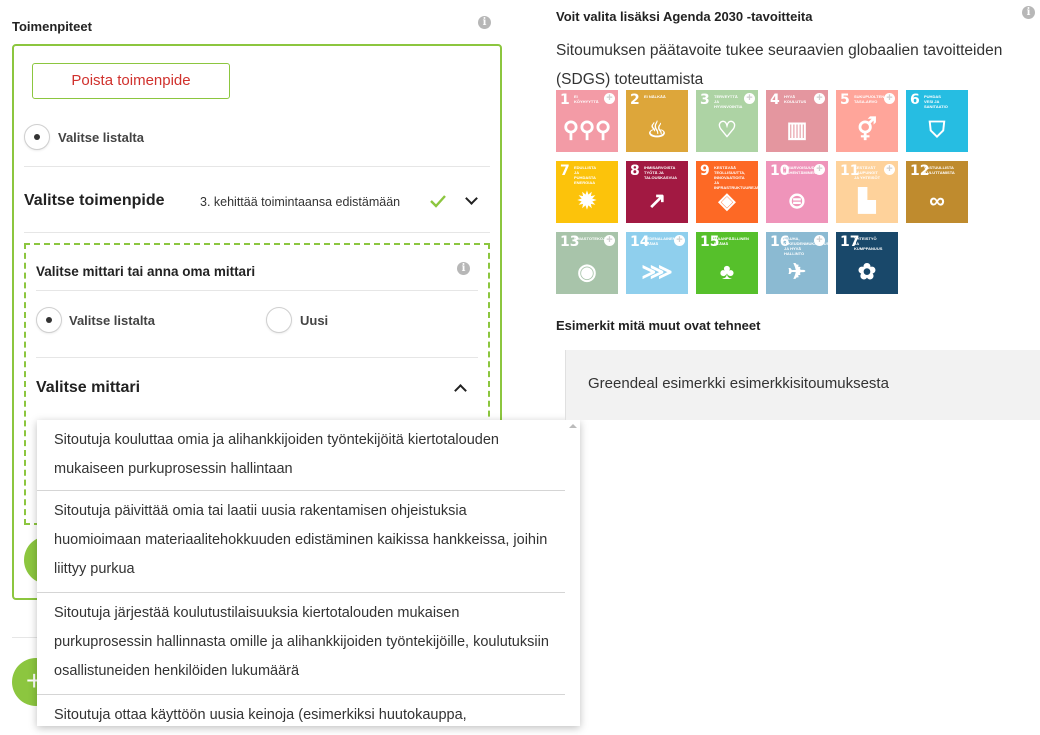  What do you see at coordinates (300, 202) in the screenshot?
I see `selected-action-value: 3. kehittää toimintaansa edistämään` at bounding box center [300, 202].